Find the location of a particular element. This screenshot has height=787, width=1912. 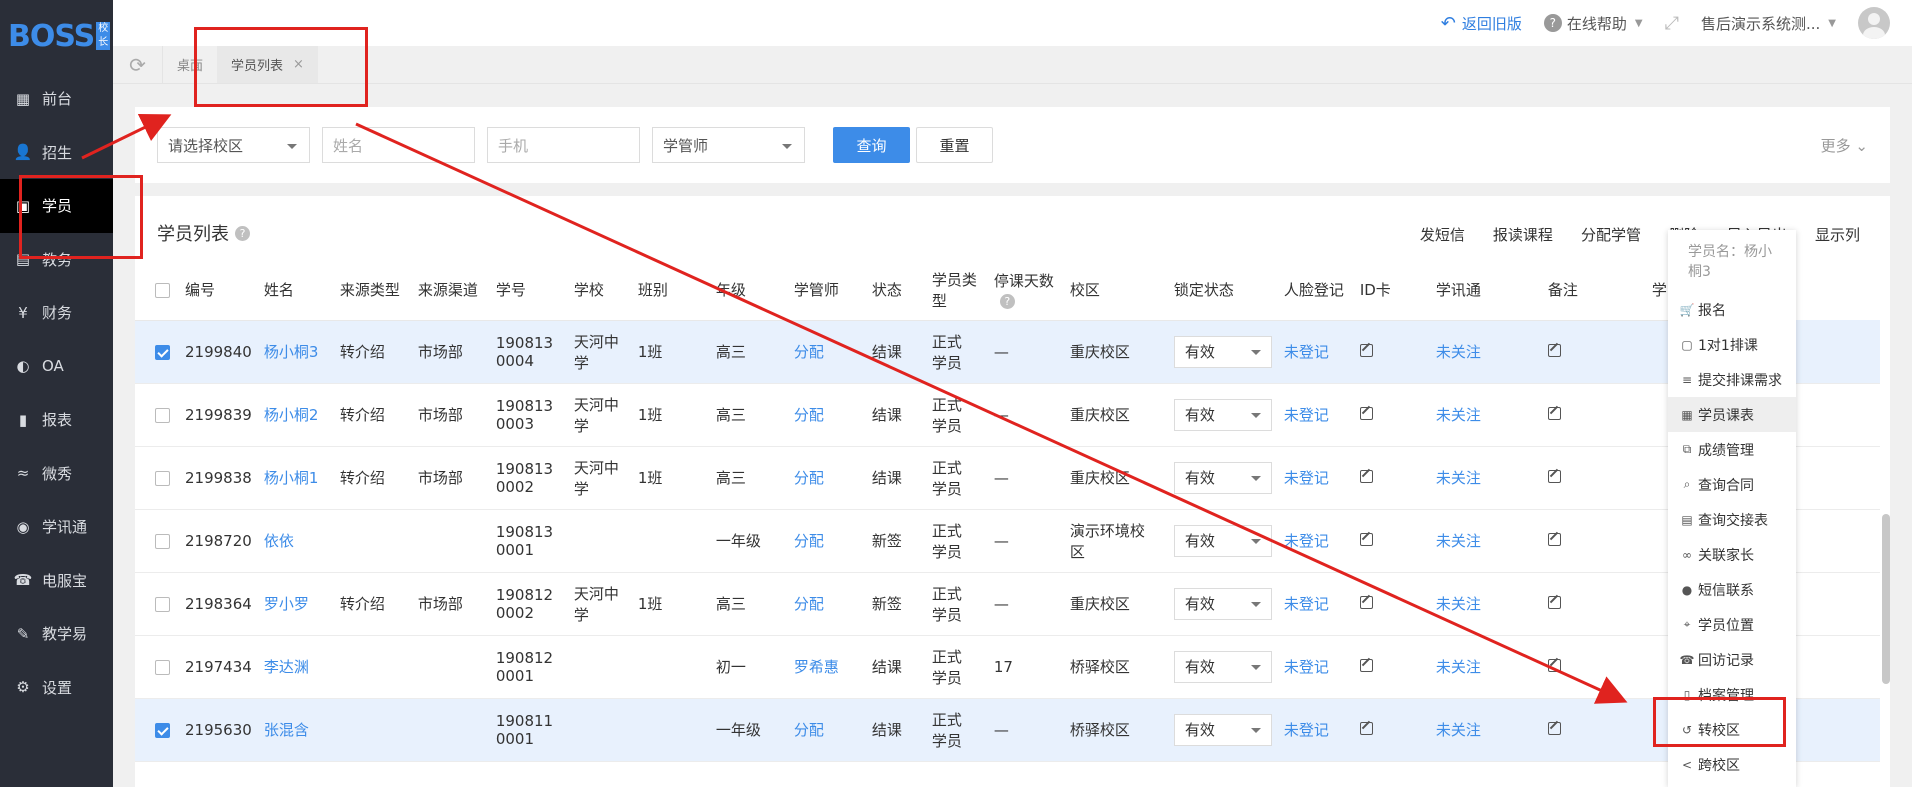

menu-item-13: < 跨校区 is located at coordinates (1732, 764).